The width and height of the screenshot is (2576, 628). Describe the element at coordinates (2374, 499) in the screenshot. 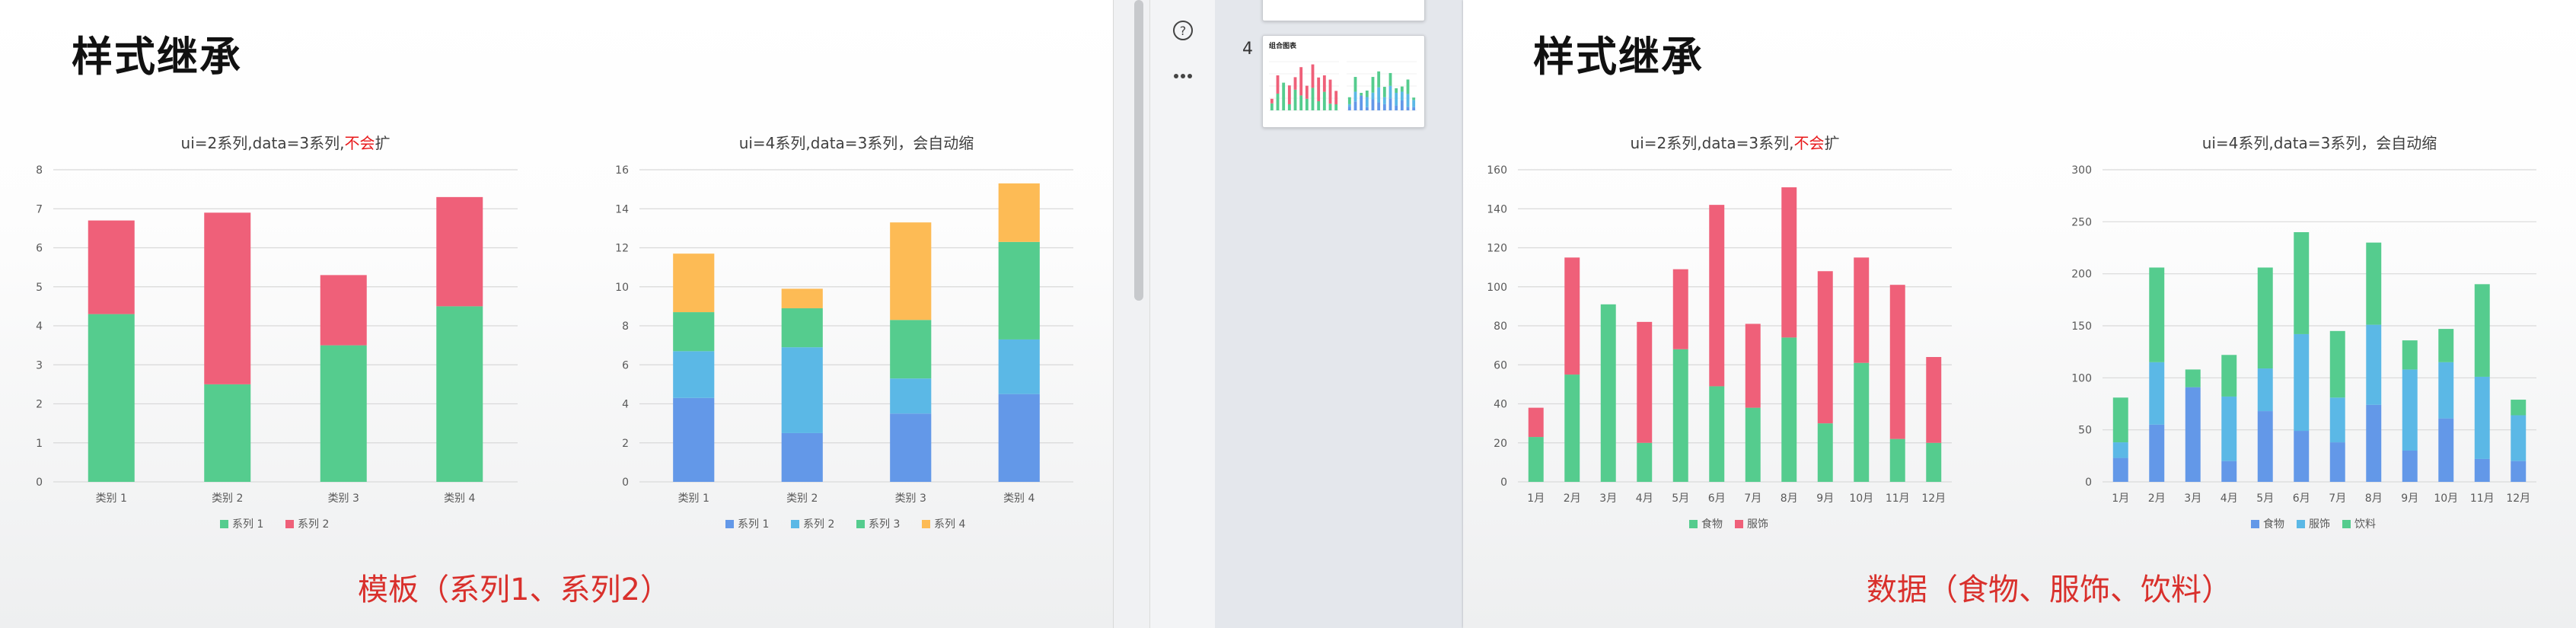

I see `x-tick-label: 8月` at that location.